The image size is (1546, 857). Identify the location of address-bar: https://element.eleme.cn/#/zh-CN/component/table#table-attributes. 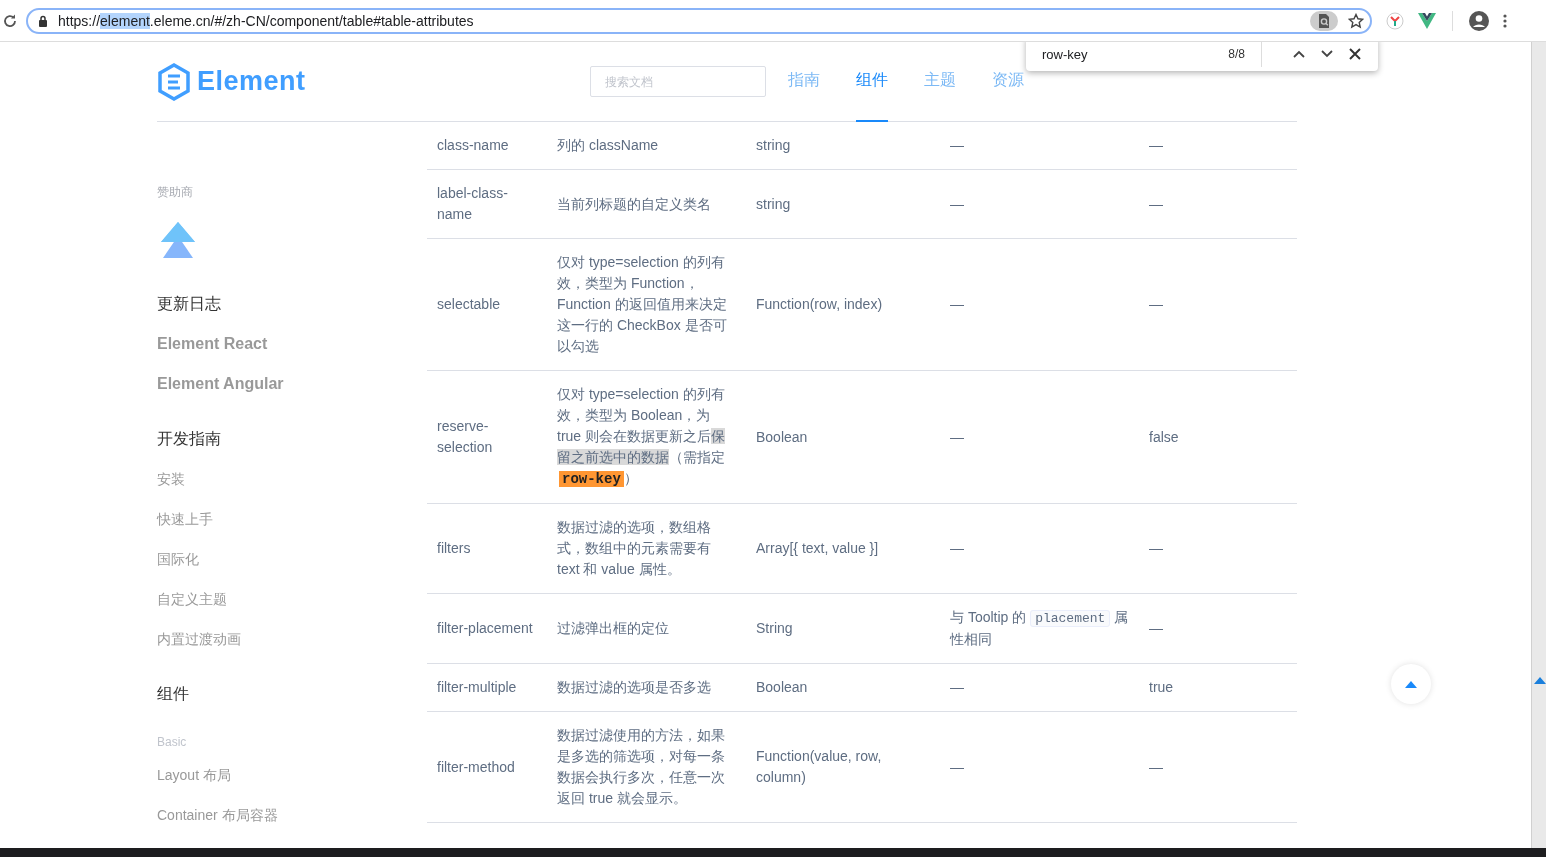
(699, 20).